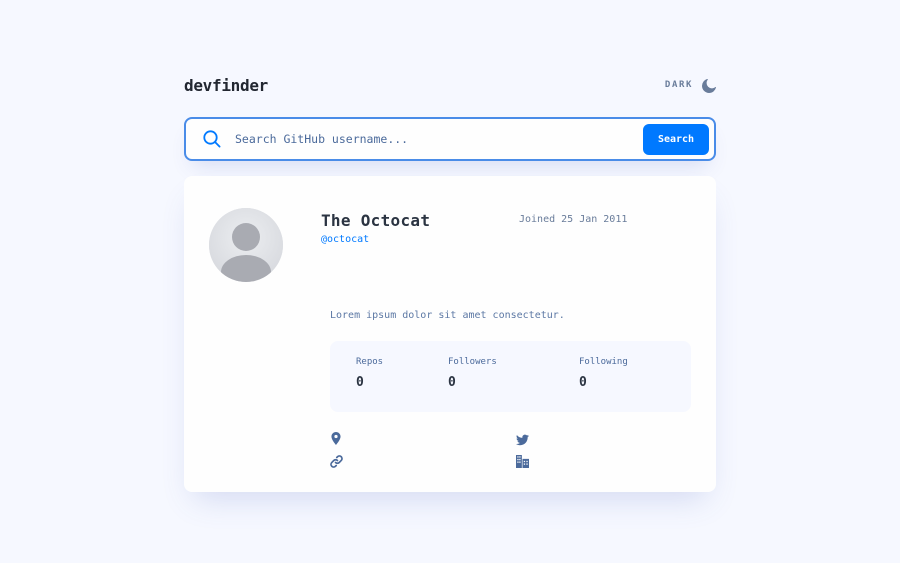 The height and width of the screenshot is (563, 900). I want to click on theme-toggle-label: DARK, so click(678, 85).